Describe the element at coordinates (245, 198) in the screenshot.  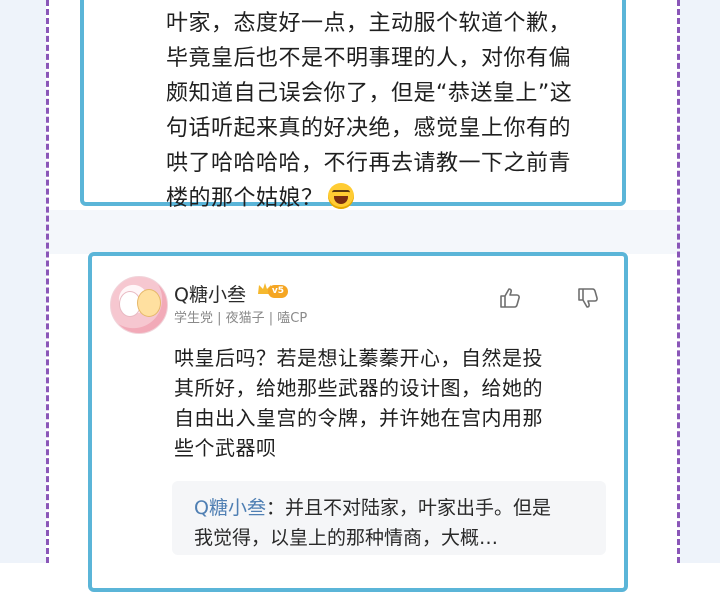
I see `post-line: 楼的那个姑娘？` at that location.